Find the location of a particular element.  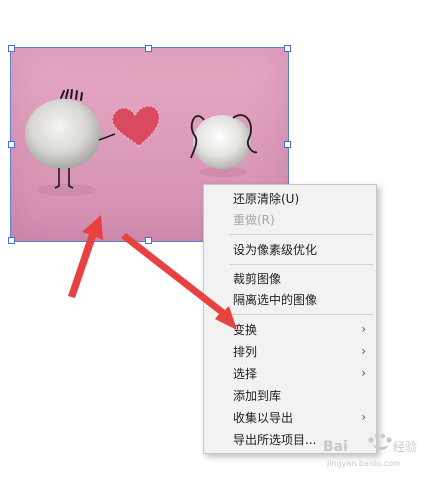

resize-handle-right is located at coordinates (287, 144).